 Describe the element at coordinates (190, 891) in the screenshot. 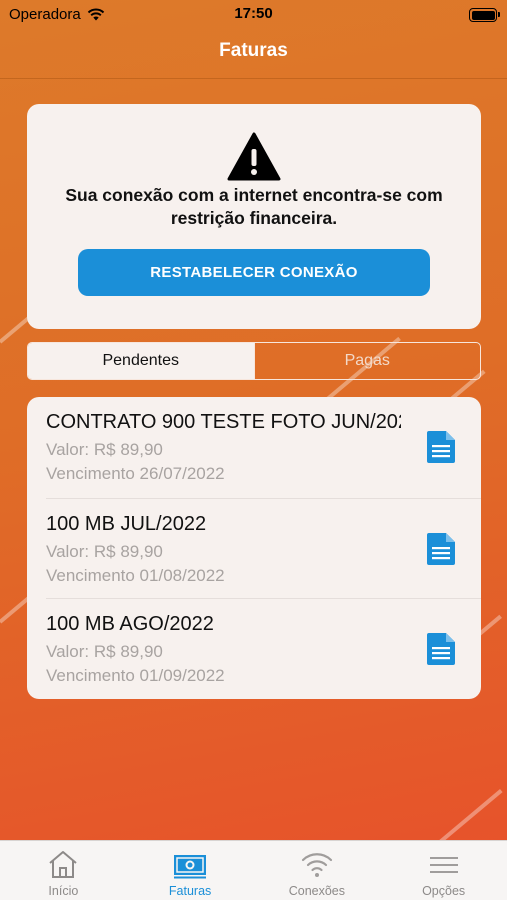

I see `tab-label: Faturas` at that location.